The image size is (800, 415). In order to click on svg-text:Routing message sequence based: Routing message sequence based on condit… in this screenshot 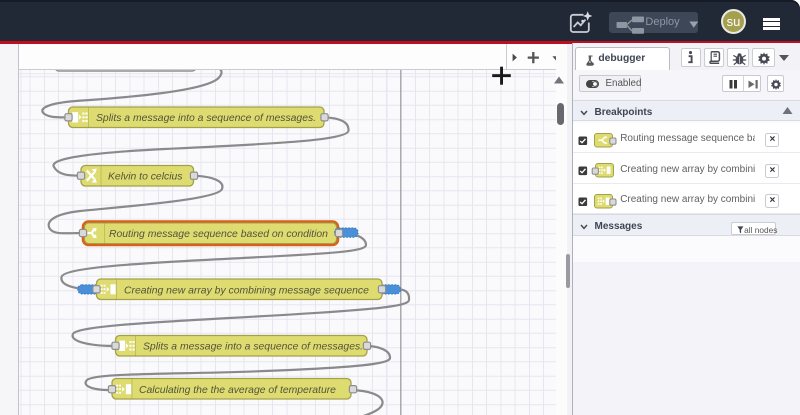, I will do `click(218, 233)`.